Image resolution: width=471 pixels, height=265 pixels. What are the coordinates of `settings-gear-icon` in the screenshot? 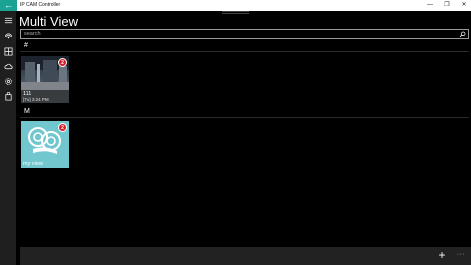 It's located at (8, 81).